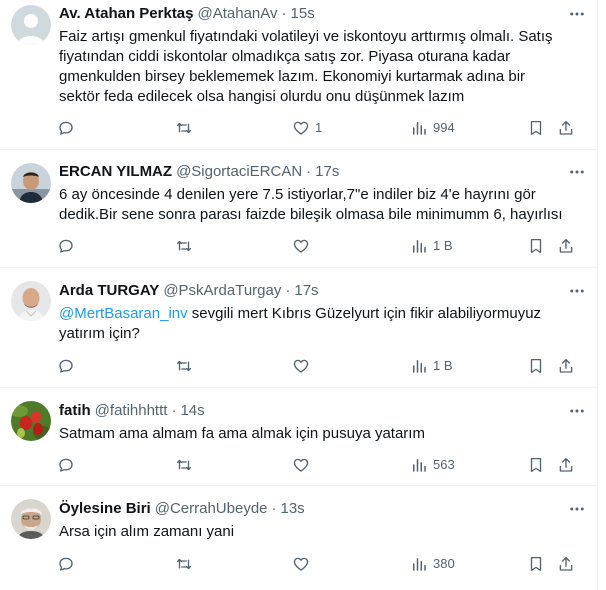 The height and width of the screenshot is (590, 606). What do you see at coordinates (432, 465) in the screenshot?
I see `views-button: 563` at bounding box center [432, 465].